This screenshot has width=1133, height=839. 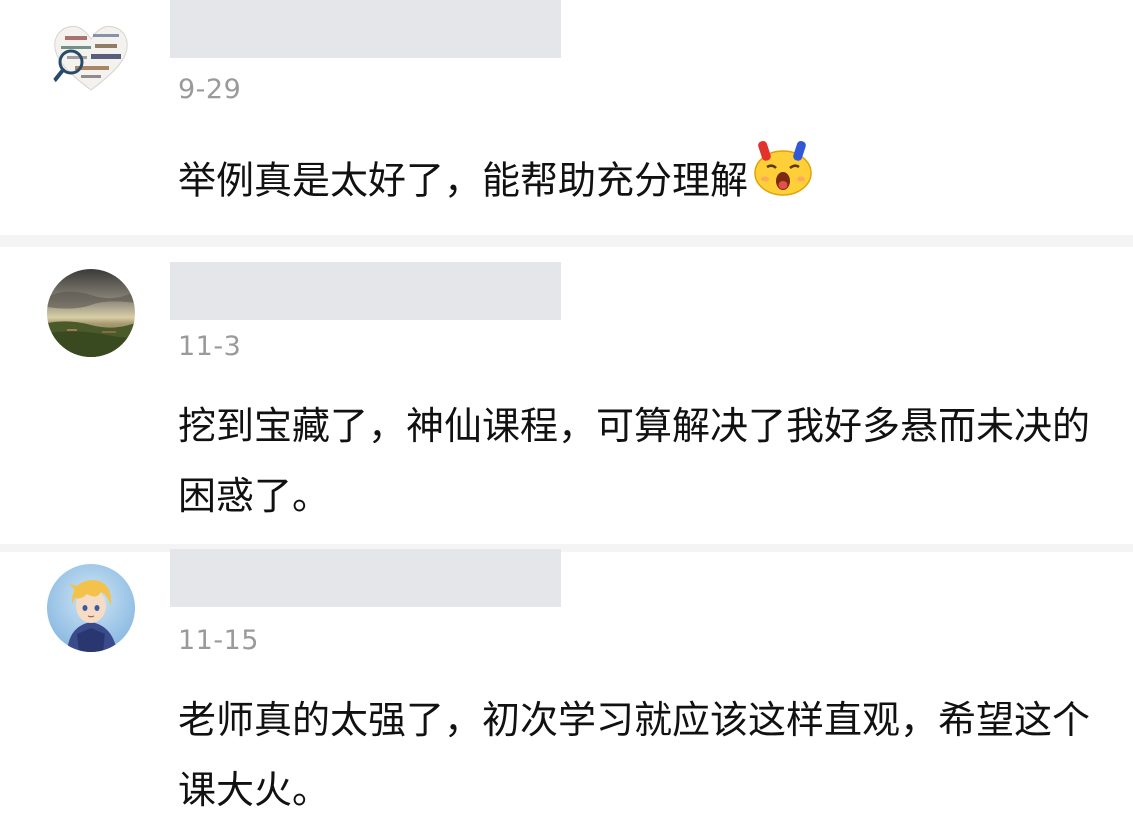 I want to click on landscape-sky-icon, so click(x=91, y=313).